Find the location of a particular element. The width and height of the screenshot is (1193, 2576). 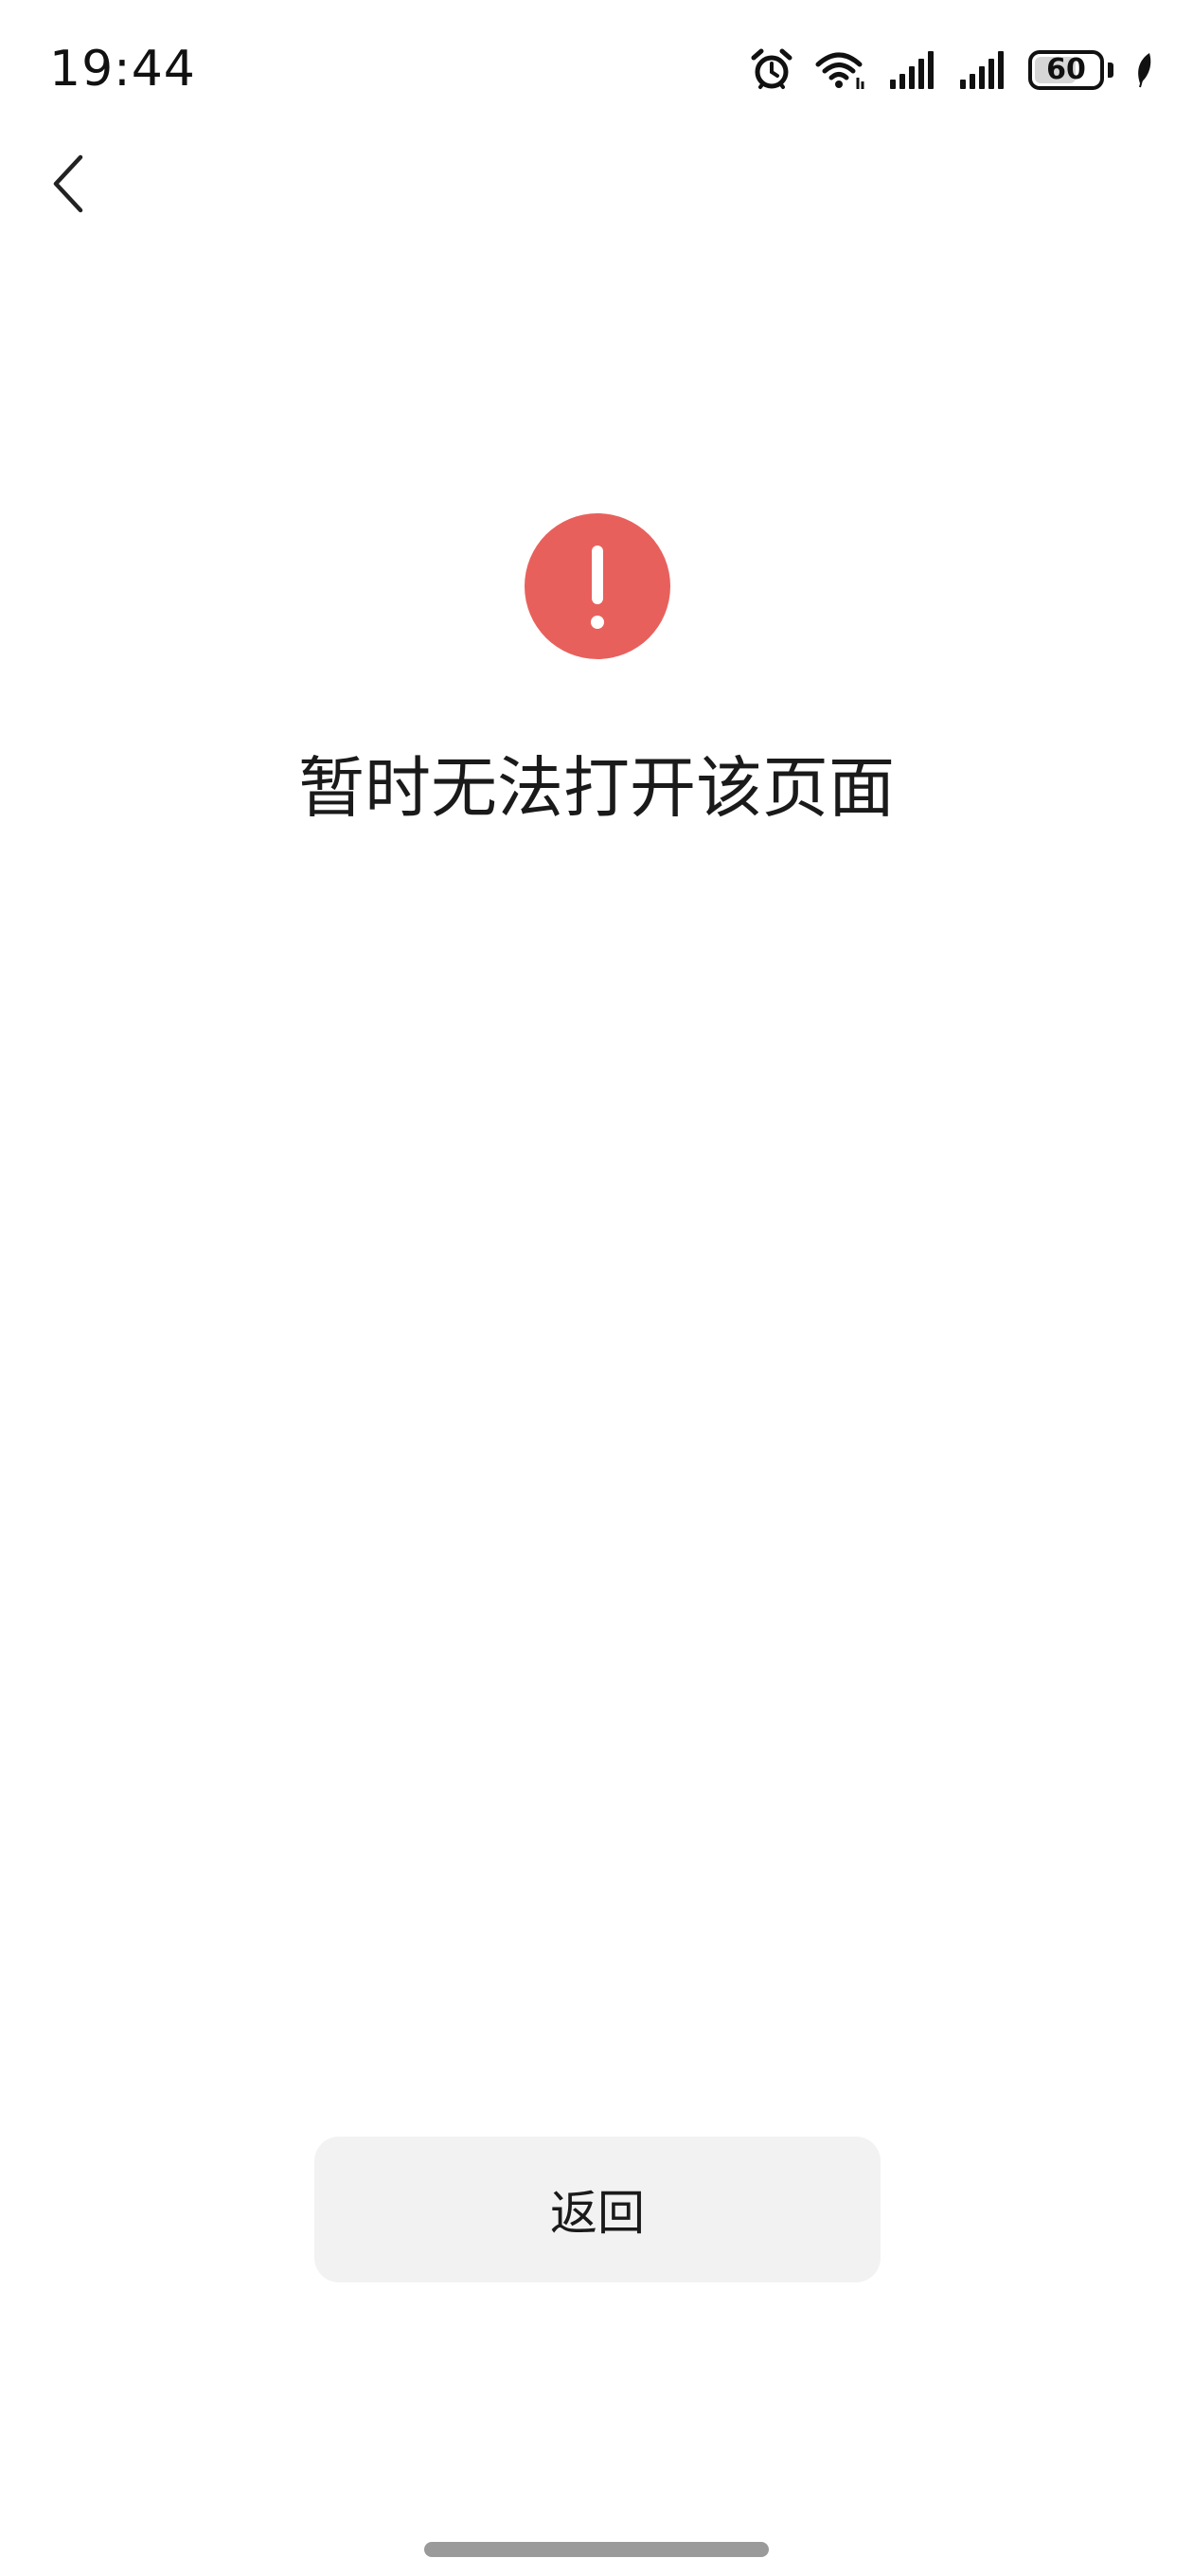

battery-icon: 60 is located at coordinates (1066, 70).